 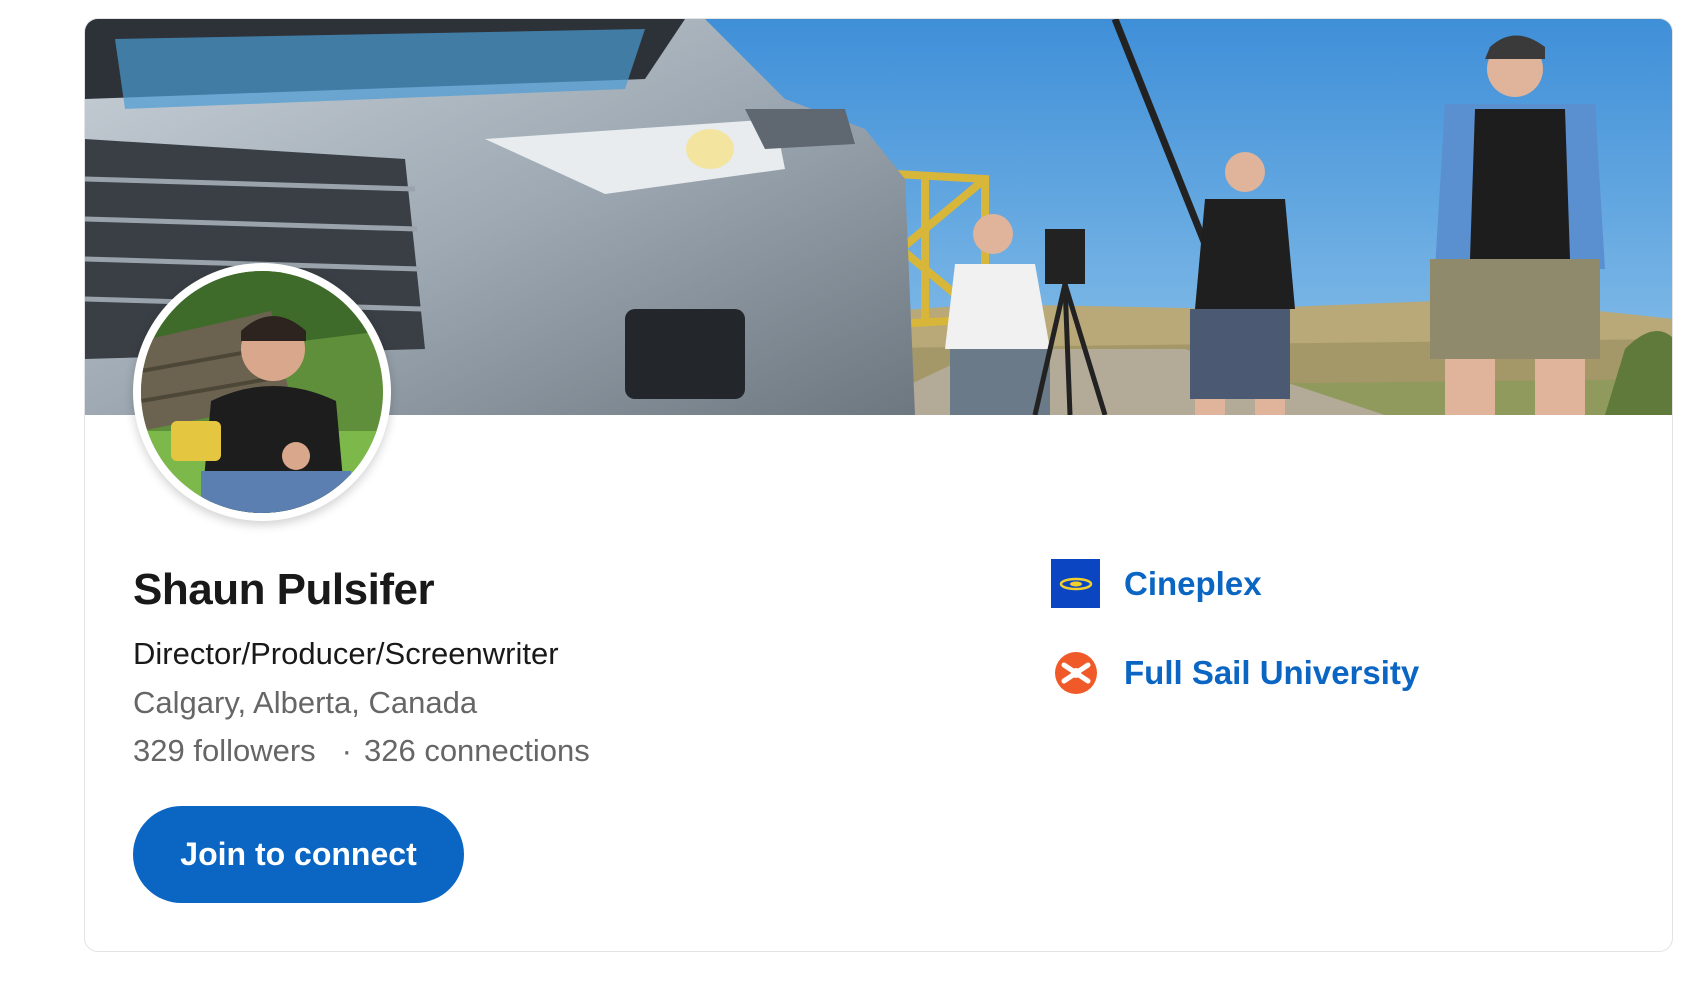 I want to click on full-sail-logo-icon, so click(x=1075, y=672).